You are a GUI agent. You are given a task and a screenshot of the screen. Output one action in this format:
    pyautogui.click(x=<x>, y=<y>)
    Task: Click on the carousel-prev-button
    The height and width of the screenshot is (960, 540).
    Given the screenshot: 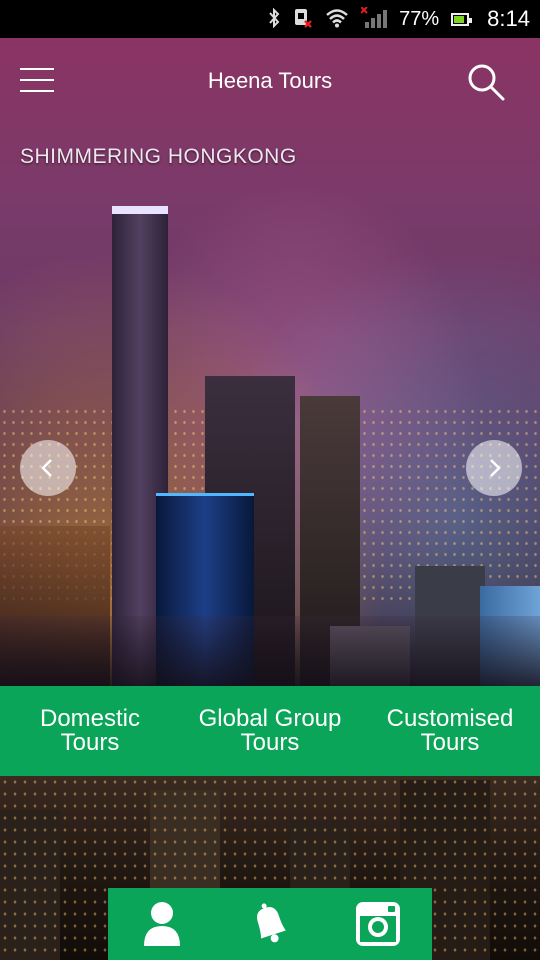 What is the action you would take?
    pyautogui.click(x=48, y=468)
    